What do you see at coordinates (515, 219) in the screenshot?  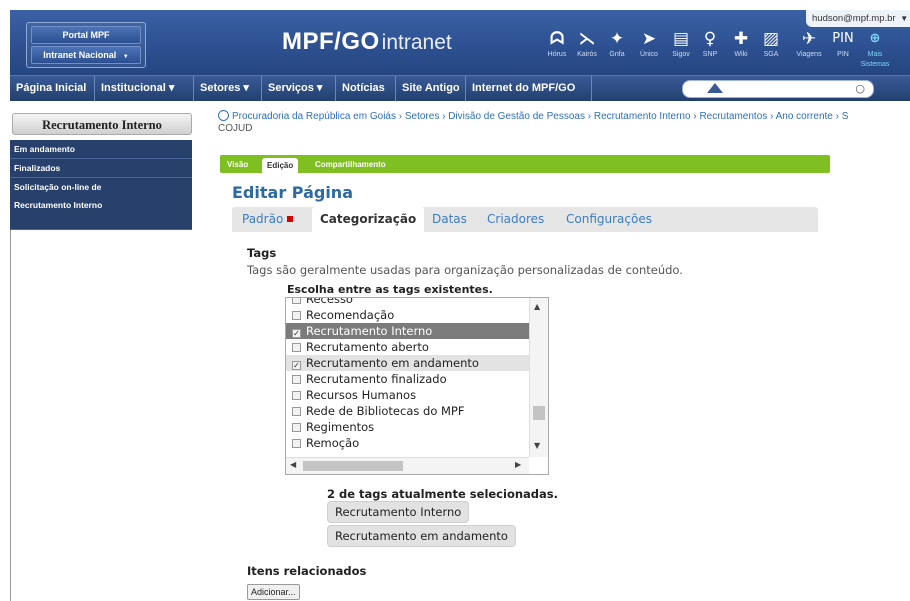 I see `tab-criadores: Criadores` at bounding box center [515, 219].